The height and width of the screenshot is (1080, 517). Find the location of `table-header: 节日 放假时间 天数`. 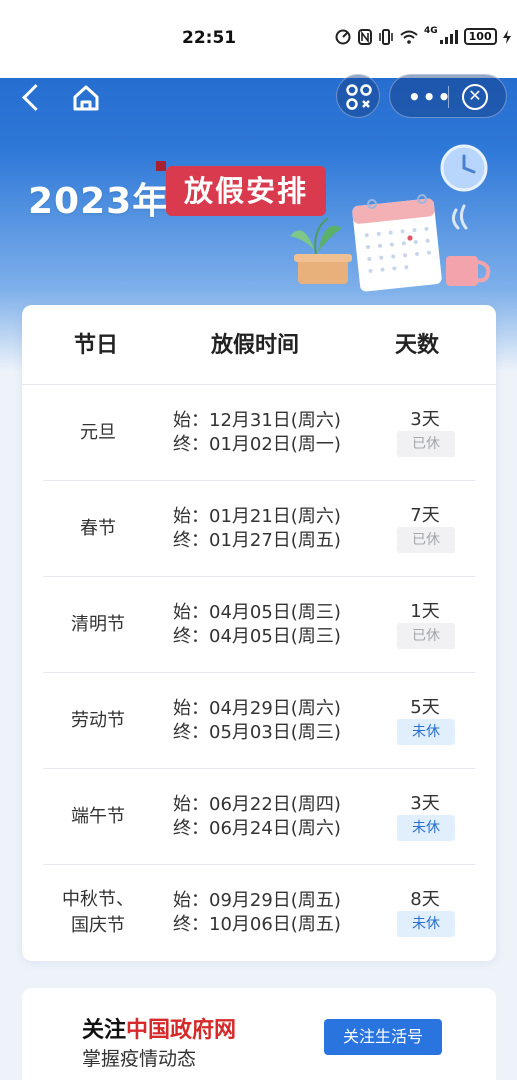

table-header: 节日 放假时间 天数 is located at coordinates (259, 345).